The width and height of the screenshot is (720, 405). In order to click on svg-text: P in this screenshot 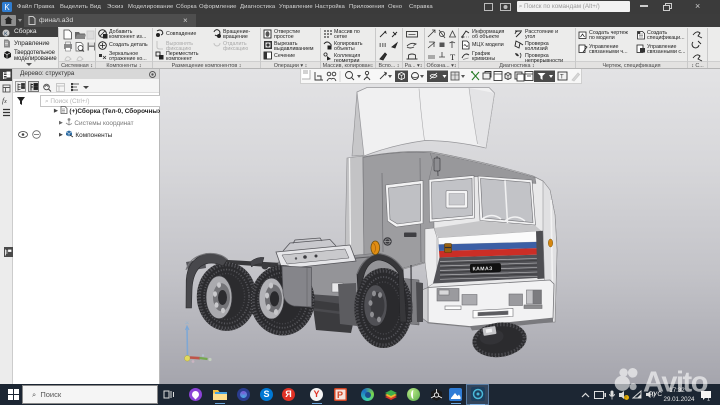, I will do `click(340, 395)`.